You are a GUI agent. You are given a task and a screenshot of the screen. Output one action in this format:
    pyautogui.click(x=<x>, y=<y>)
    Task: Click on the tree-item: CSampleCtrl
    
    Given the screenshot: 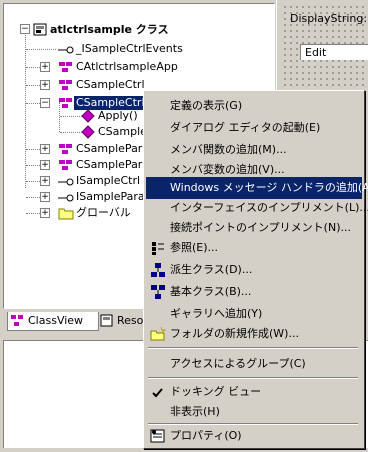 What is the action you would take?
    pyautogui.click(x=102, y=85)
    